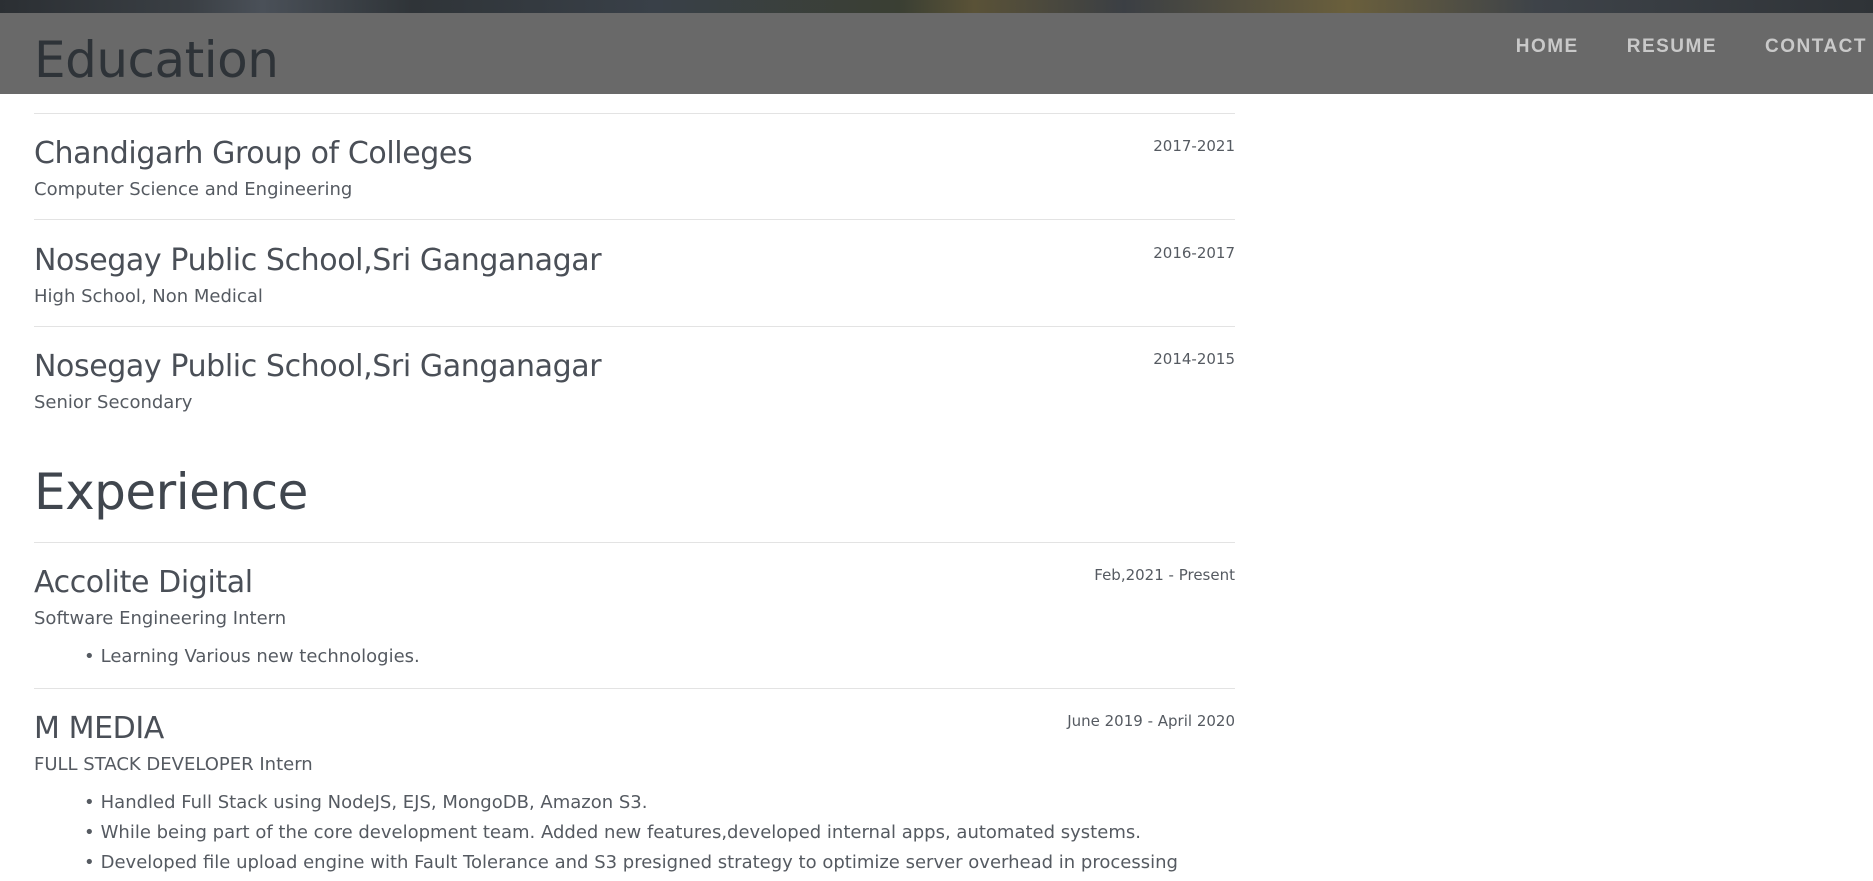 The image size is (1873, 881). Describe the element at coordinates (1194, 359) in the screenshot. I see `date-range: 2014-2015` at that location.